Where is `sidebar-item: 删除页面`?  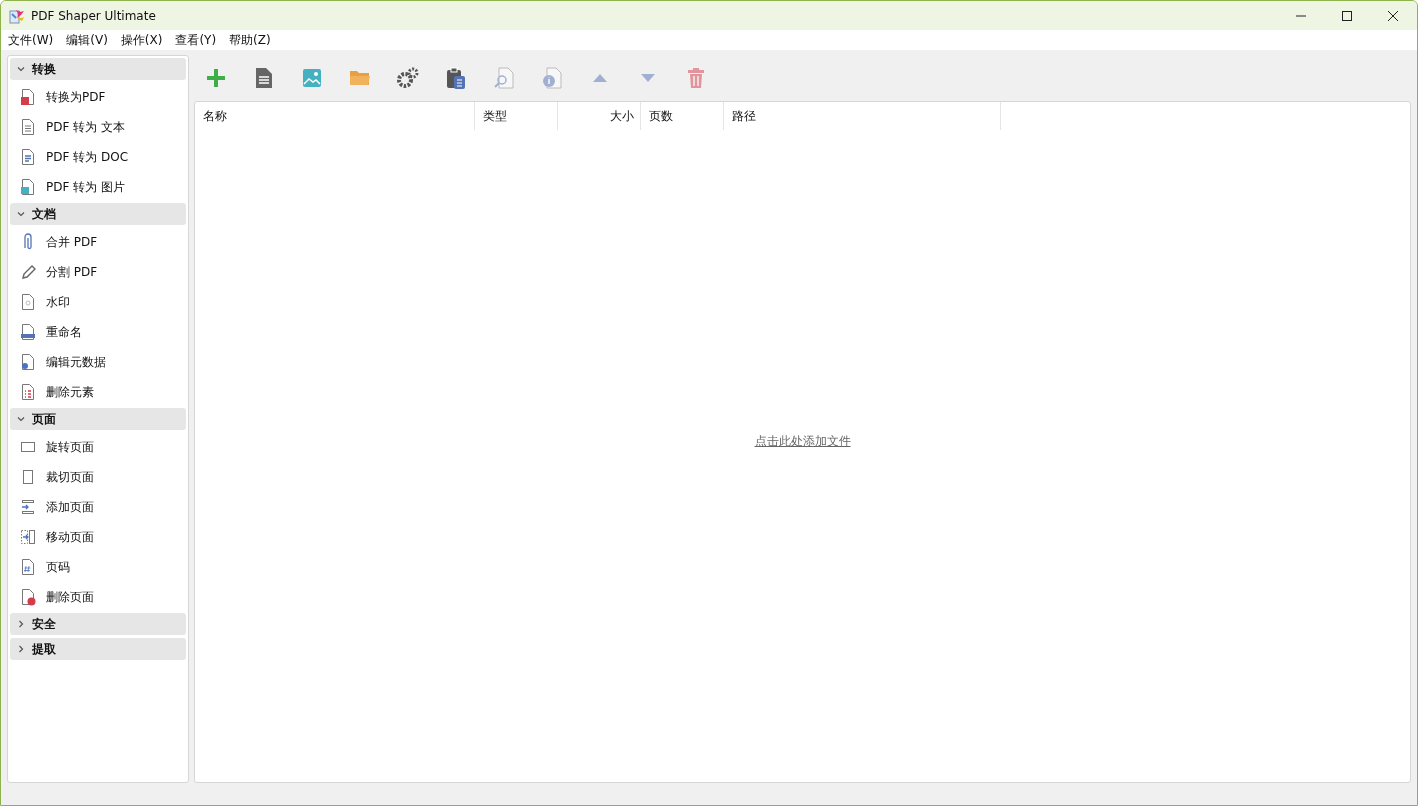
sidebar-item: 删除页面 is located at coordinates (70, 597).